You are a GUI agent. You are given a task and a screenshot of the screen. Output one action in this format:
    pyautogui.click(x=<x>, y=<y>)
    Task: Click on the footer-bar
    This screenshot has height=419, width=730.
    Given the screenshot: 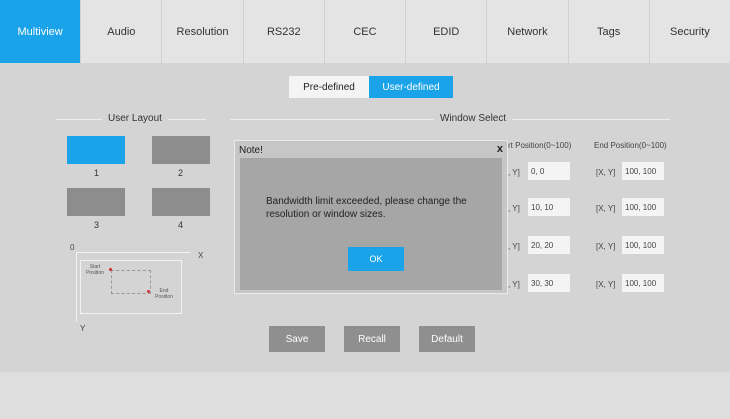 What is the action you would take?
    pyautogui.click(x=365, y=395)
    